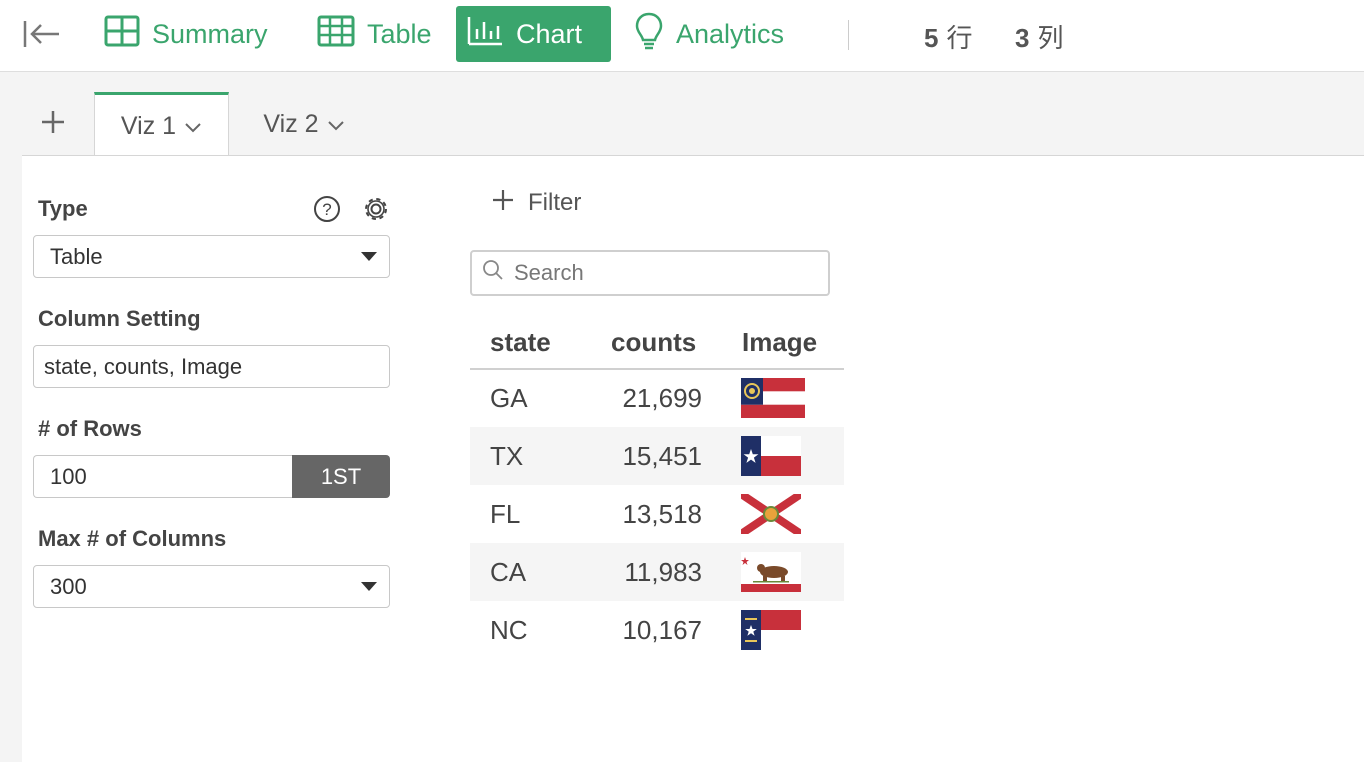 This screenshot has height=762, width=1364. I want to click on max-columns-label: Max # of Columns, so click(132, 538).